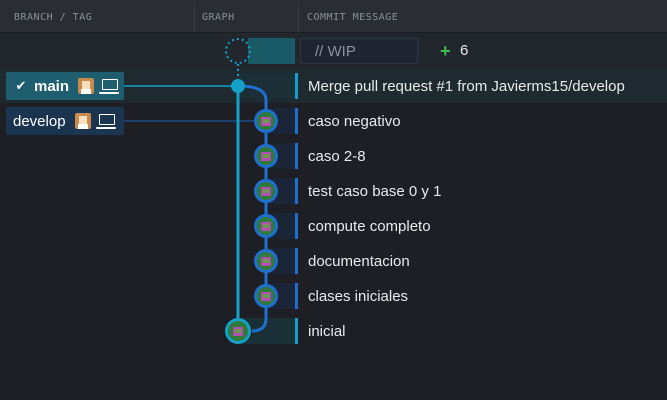 This screenshot has width=667, height=400. I want to click on commit-message: caso negativo, so click(354, 121).